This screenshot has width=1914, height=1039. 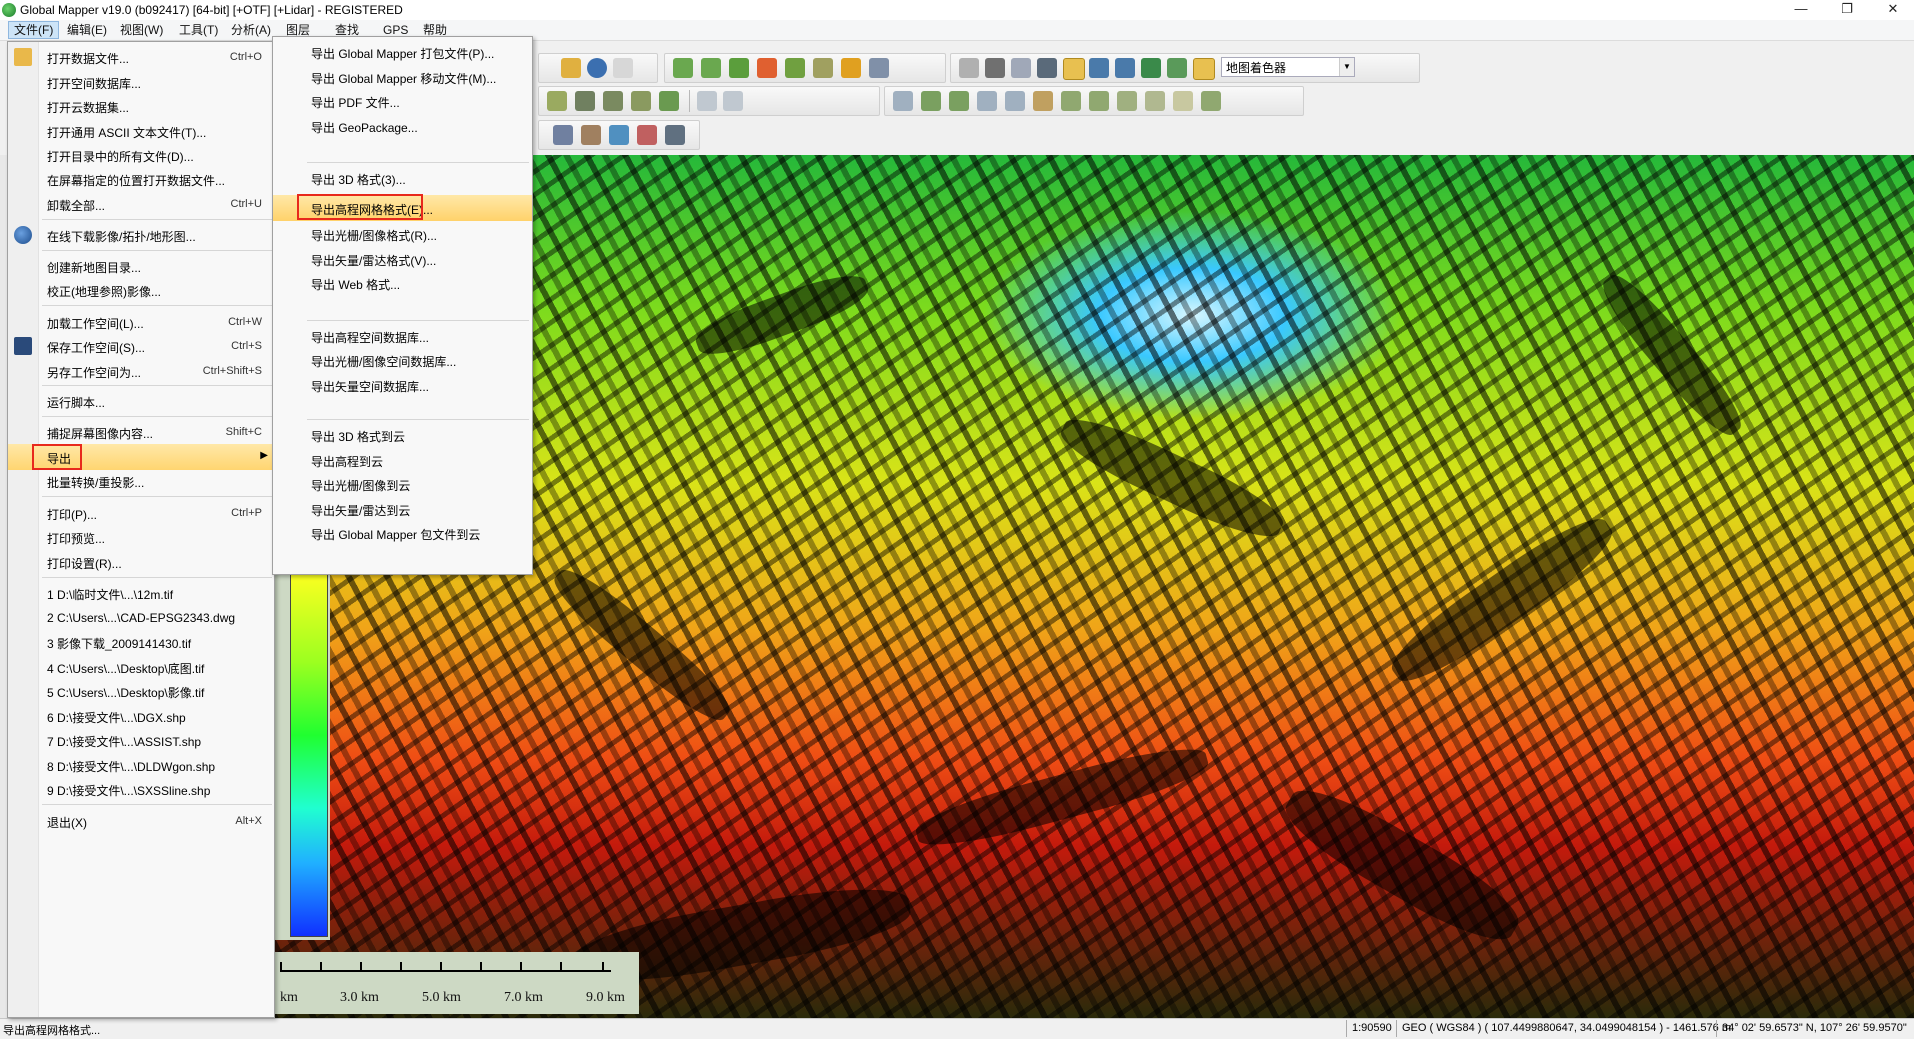 I want to click on submenu-export-gm-package-cloud: 导出 Global Mapper 包文件到云, so click(x=402, y=533).